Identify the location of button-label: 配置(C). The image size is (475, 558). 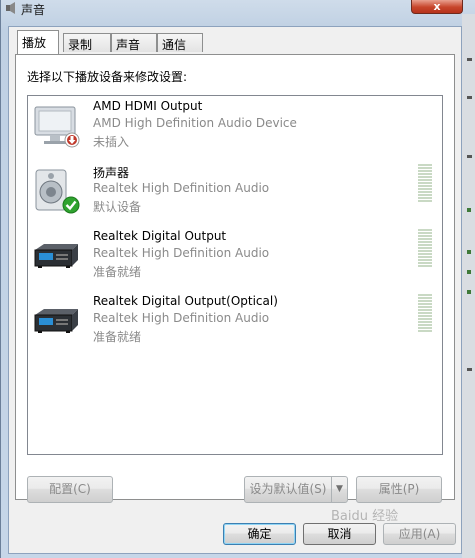
(70, 489).